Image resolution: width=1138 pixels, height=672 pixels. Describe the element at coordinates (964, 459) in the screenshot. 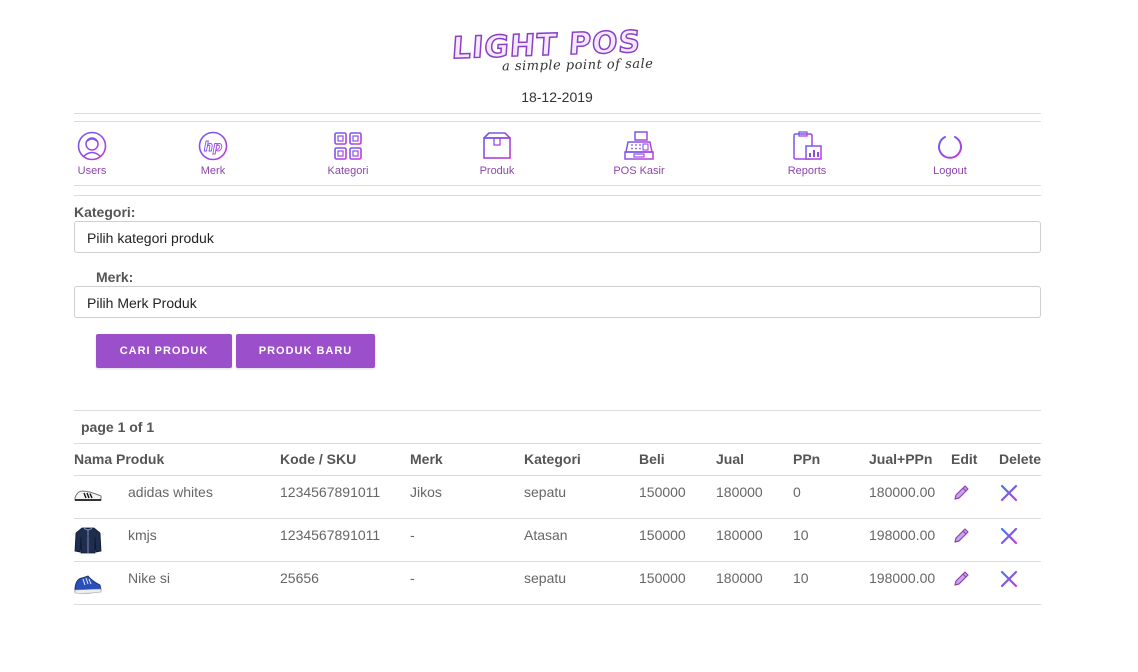

I see `col-header-edit: Edit` at that location.